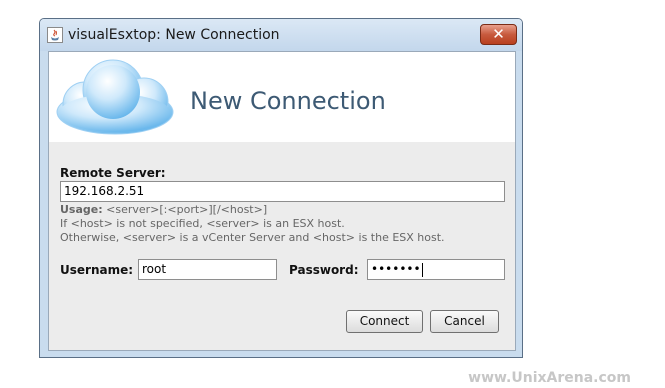 This screenshot has width=665, height=388. What do you see at coordinates (282, 191) in the screenshot?
I see `remote-server-input: 192.168.2.51` at bounding box center [282, 191].